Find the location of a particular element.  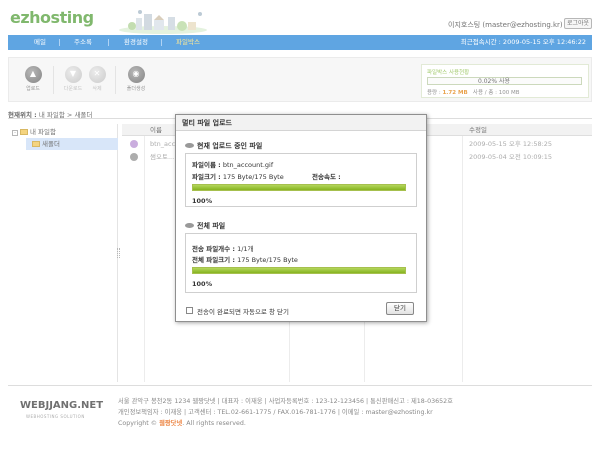

total-section-title: 전체 파일 is located at coordinates (205, 226).